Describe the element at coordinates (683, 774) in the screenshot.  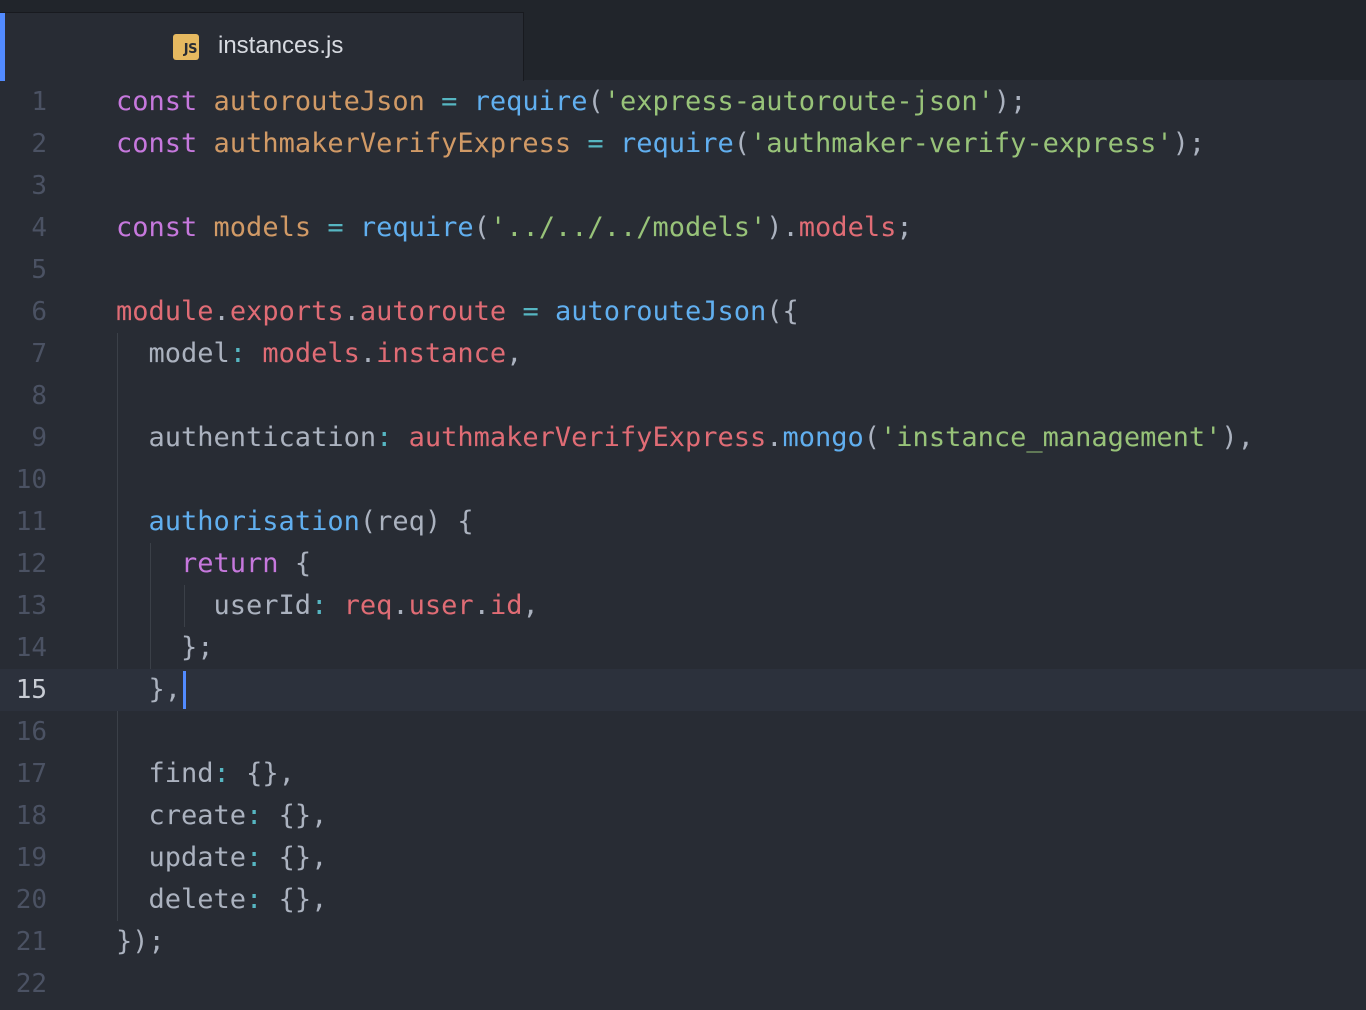
I see `code-line: 17 find: {},` at that location.